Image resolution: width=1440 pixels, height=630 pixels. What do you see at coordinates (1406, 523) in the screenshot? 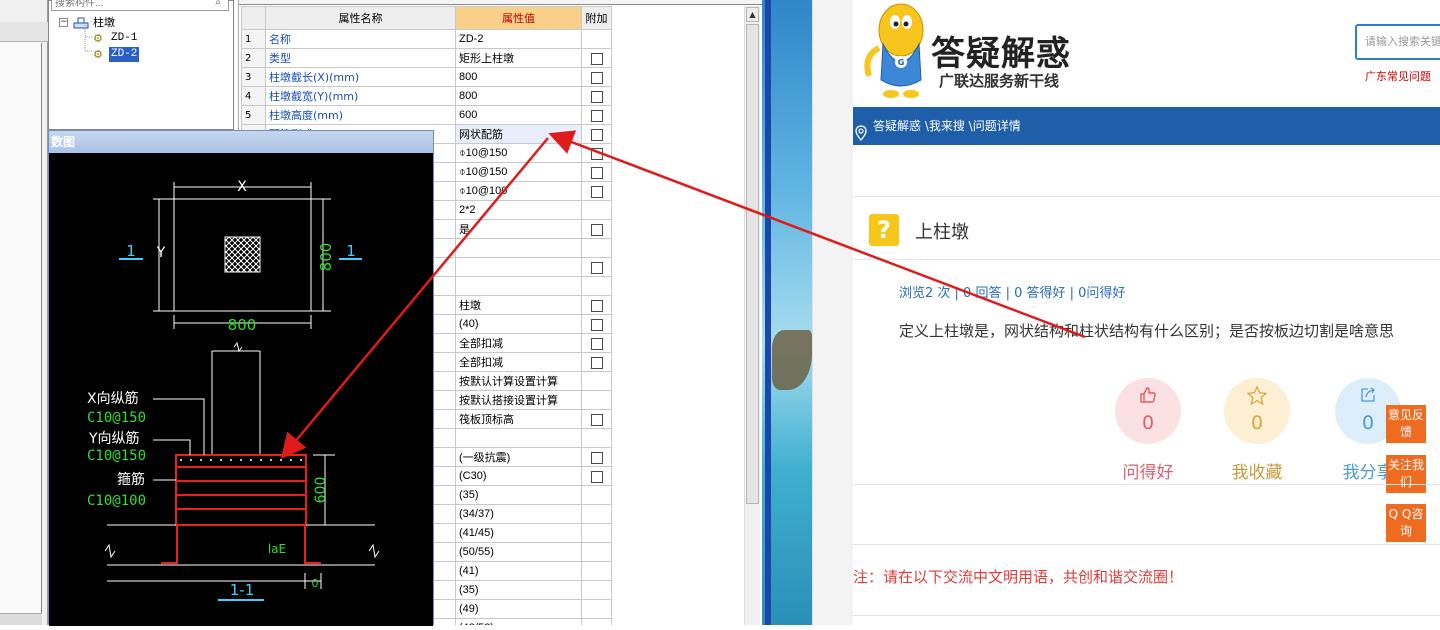
I see `qq-consult-button: Q Q咨询` at bounding box center [1406, 523].